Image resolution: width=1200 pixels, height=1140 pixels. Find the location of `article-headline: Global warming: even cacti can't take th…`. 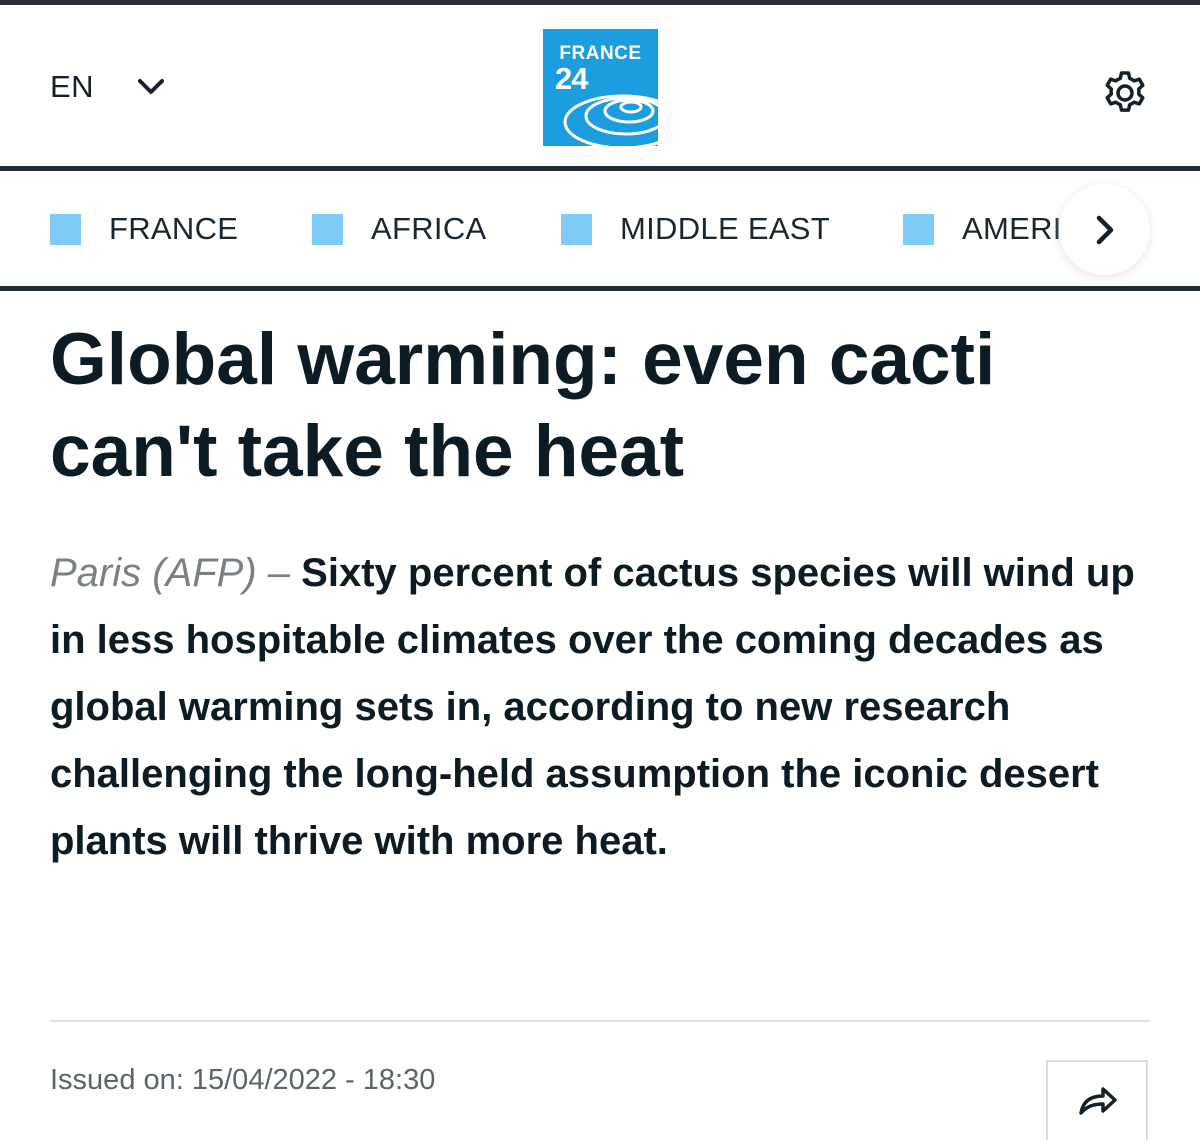

article-headline: Global warming: even cacti can't take th… is located at coordinates (523, 405).